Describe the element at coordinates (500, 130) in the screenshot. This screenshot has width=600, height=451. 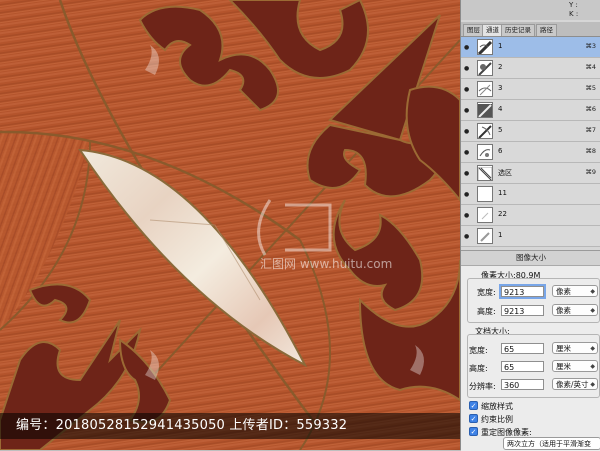
I see `channel-name: 5` at that location.